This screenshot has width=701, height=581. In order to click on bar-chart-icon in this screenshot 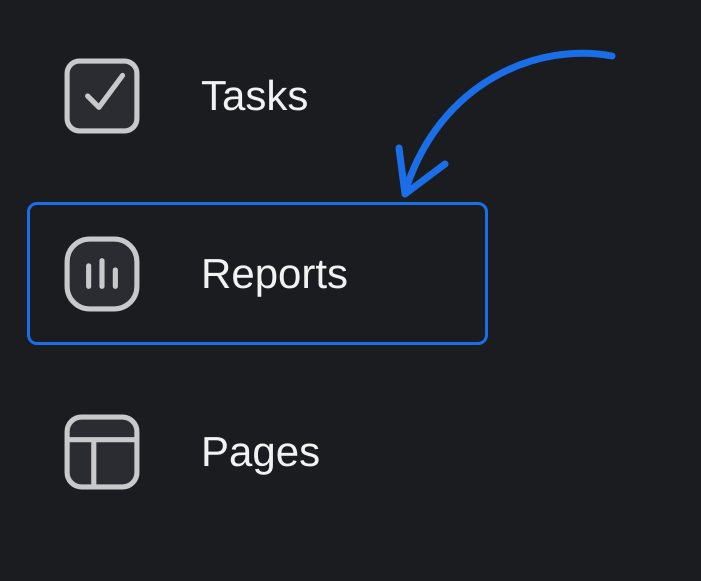, I will do `click(102, 273)`.